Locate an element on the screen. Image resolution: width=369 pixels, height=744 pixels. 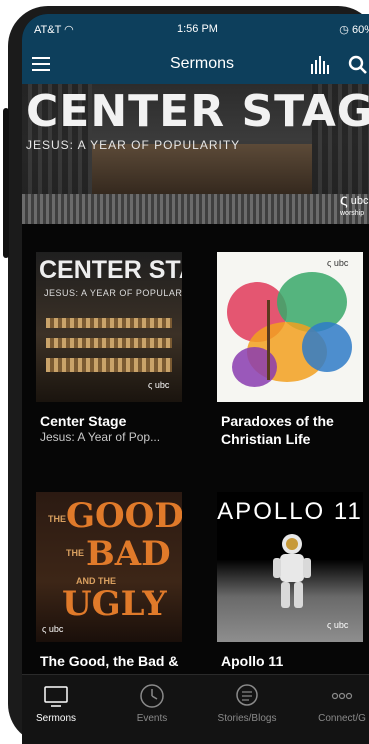
audio-bars-icon is located at coordinates (321, 65).